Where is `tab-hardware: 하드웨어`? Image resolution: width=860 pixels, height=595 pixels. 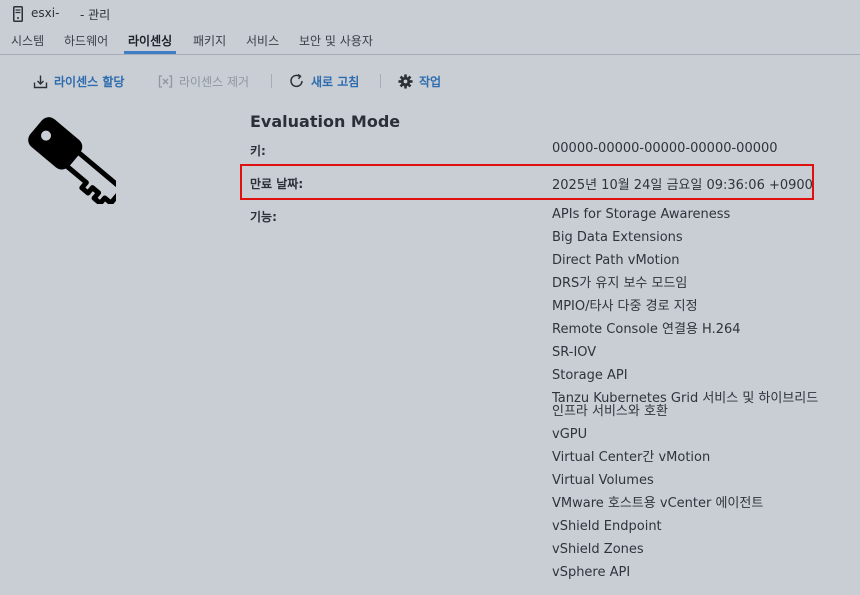 tab-hardware: 하드웨어 is located at coordinates (86, 40).